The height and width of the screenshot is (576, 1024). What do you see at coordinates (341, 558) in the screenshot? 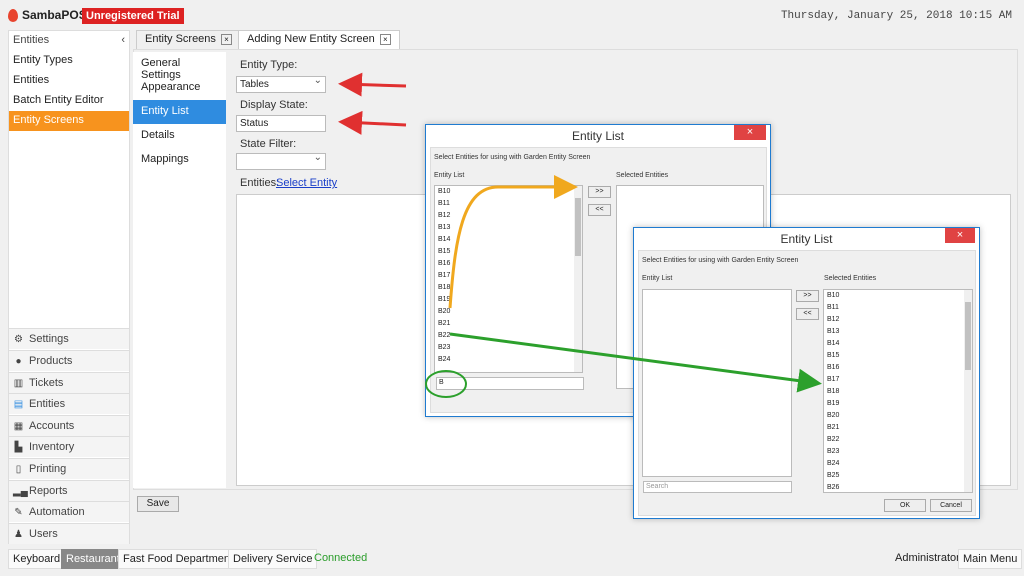
I see `connection-status: Connected` at bounding box center [341, 558].